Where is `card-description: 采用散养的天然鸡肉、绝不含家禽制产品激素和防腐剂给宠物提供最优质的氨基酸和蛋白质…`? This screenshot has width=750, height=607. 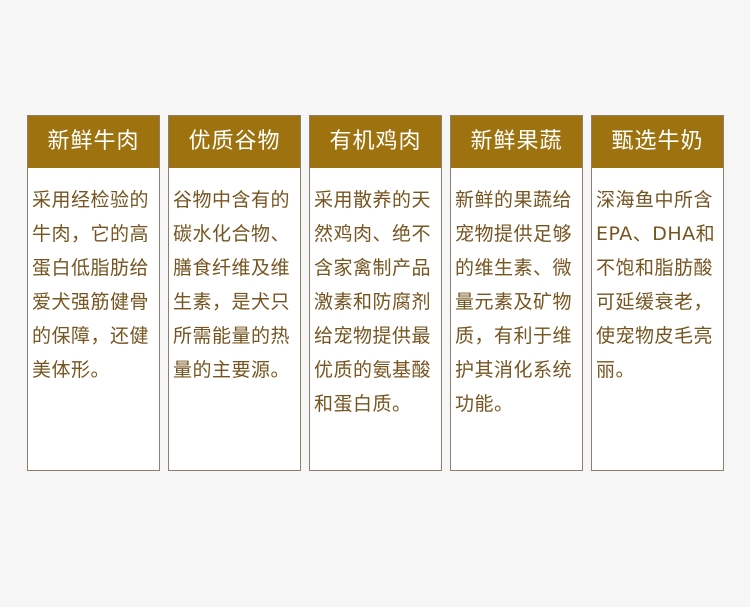
card-description: 采用散养的天然鸡肉、绝不含家禽制产品激素和防腐剂给宠物提供最优质的氨基酸和蛋白质… is located at coordinates (373, 302).